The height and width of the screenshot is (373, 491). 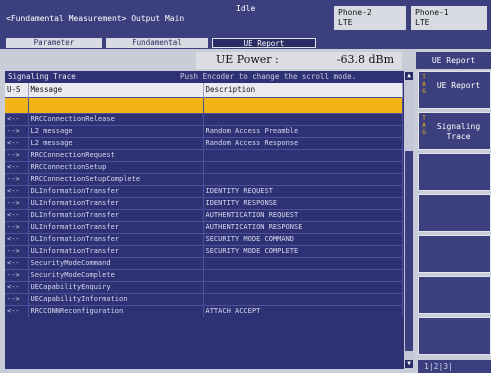 I want to click on trace-scrollbar: ▲ ▼, so click(x=409, y=220).